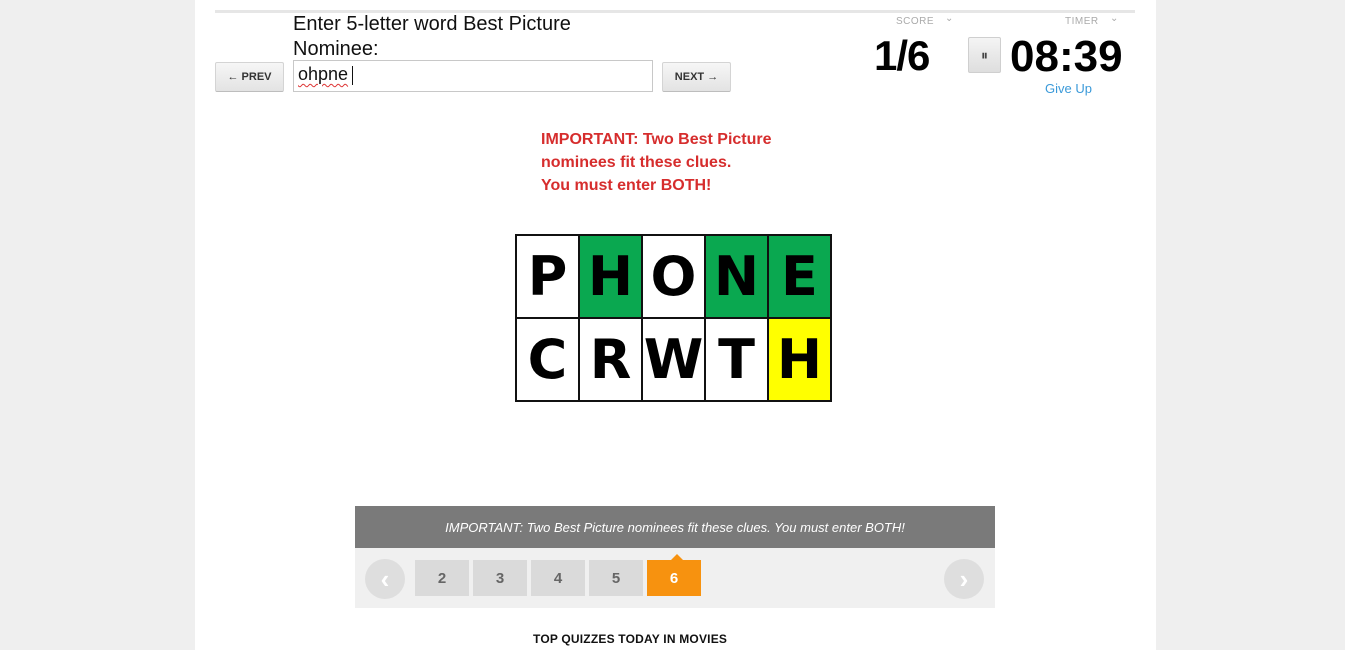  I want to click on pager-next-button: ›, so click(964, 579).